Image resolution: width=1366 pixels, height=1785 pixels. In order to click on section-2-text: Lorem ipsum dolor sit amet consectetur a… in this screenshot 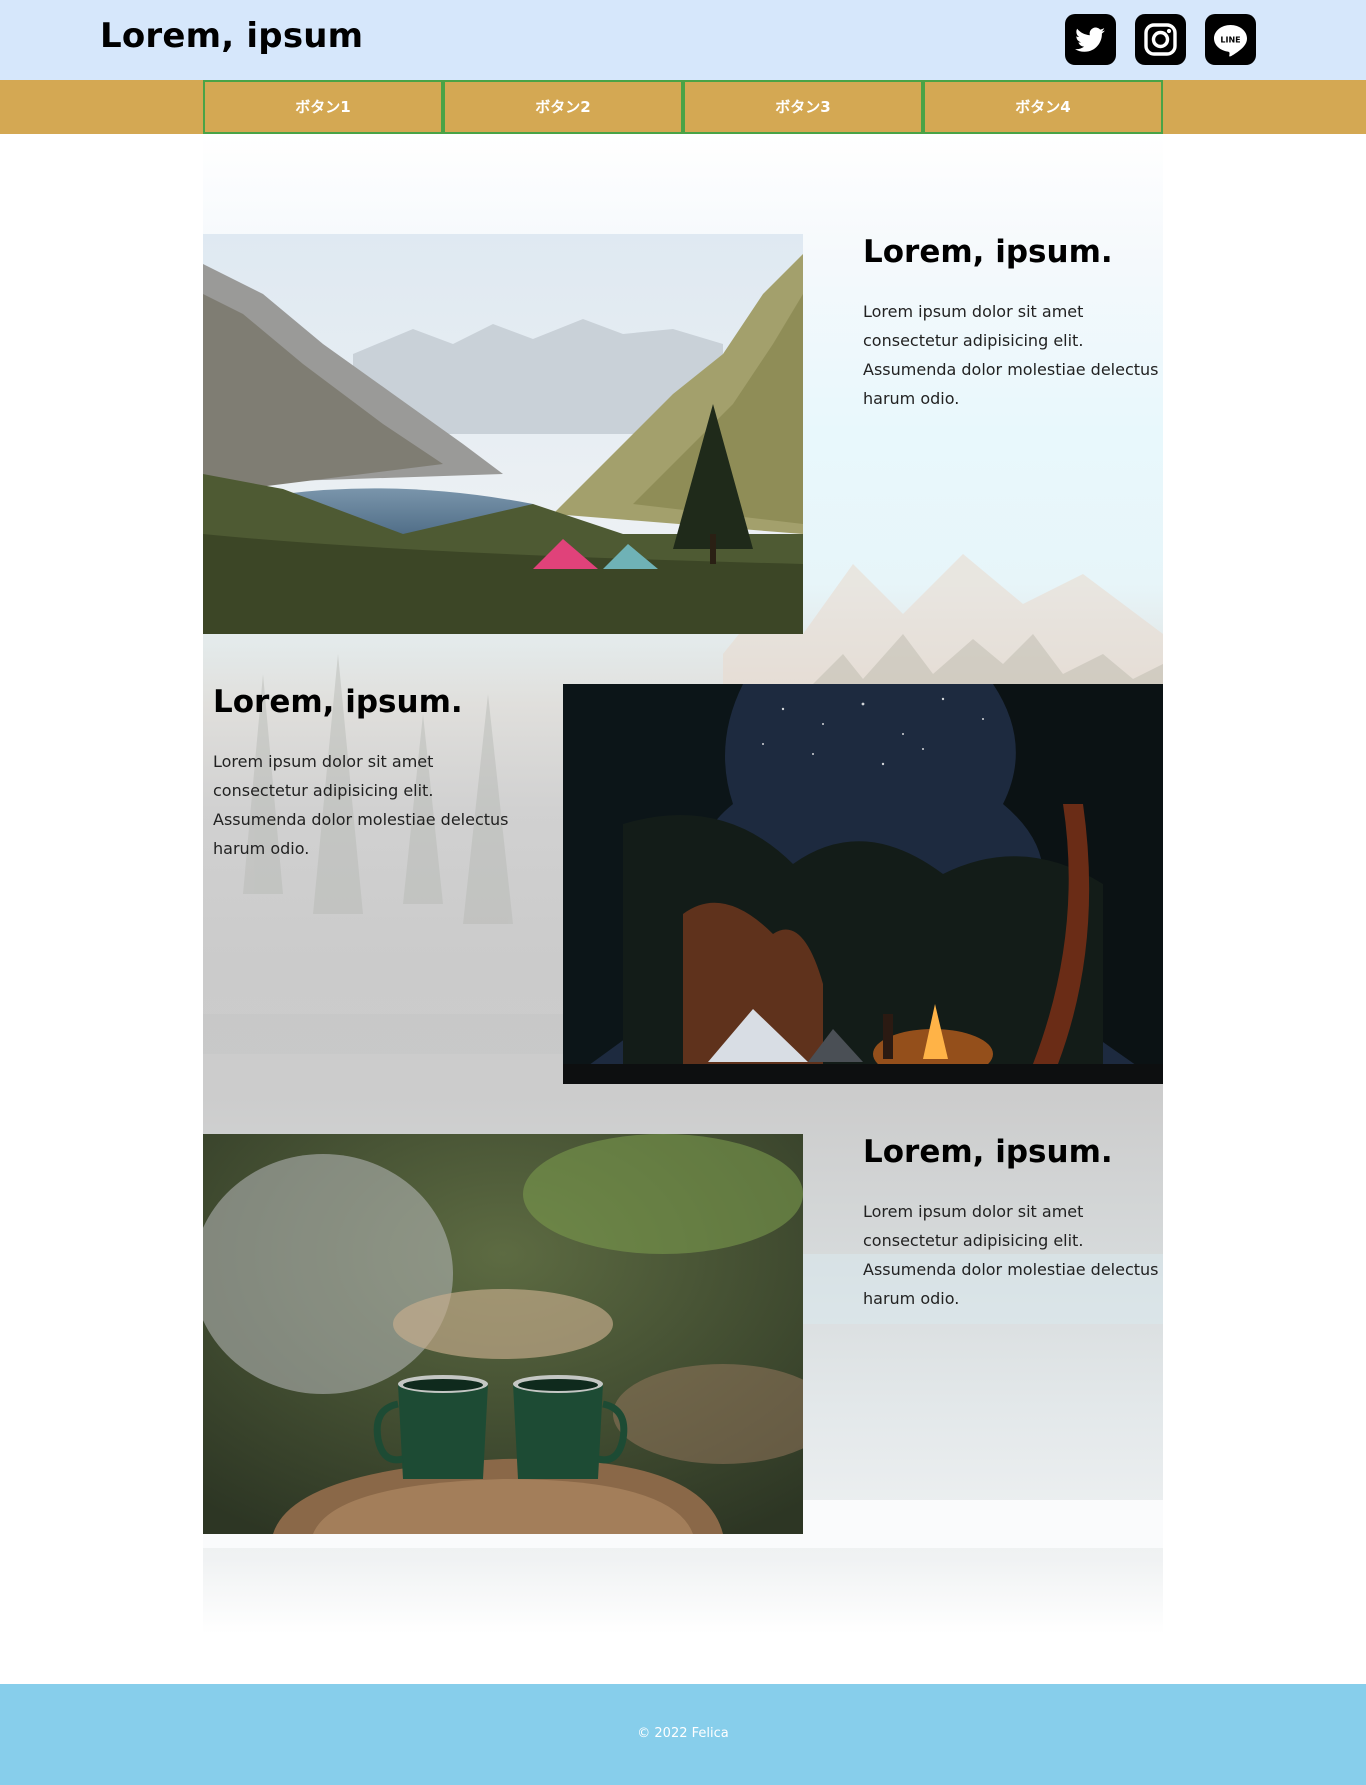, I will do `click(361, 805)`.